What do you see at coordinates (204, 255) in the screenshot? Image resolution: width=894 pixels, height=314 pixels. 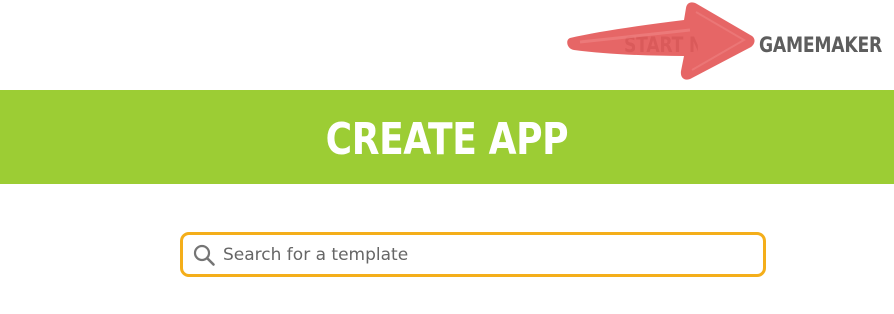 I see `search-icon` at bounding box center [204, 255].